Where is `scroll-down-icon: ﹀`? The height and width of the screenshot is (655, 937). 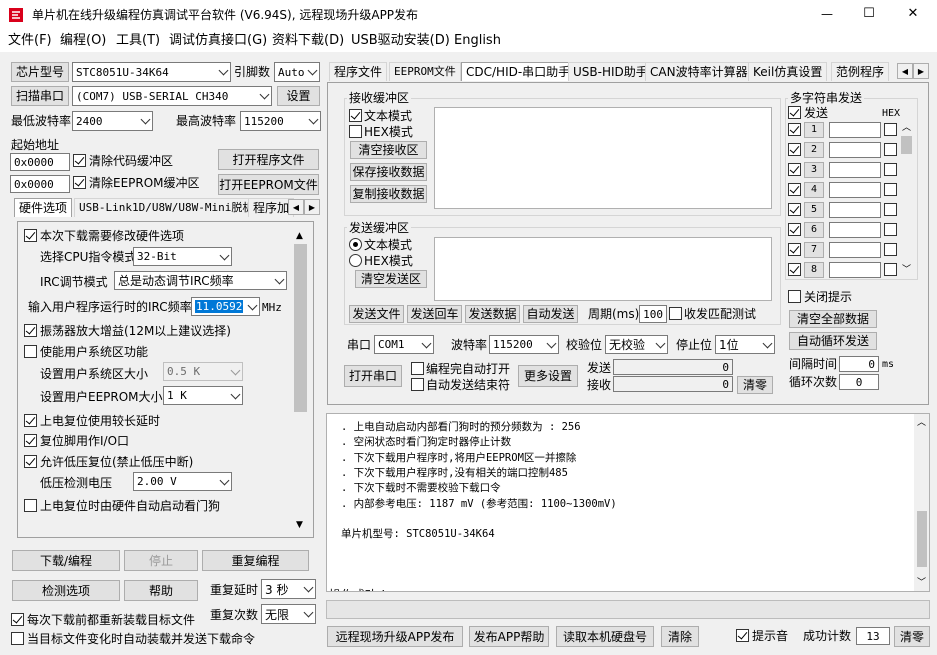
scroll-down-icon: ﹀ is located at coordinates (921, 583).